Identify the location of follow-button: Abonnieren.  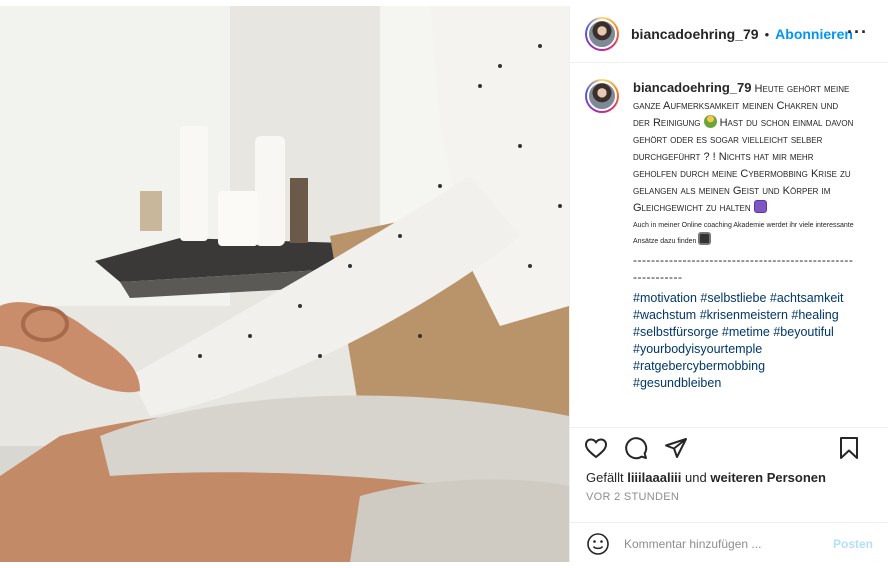
(814, 34).